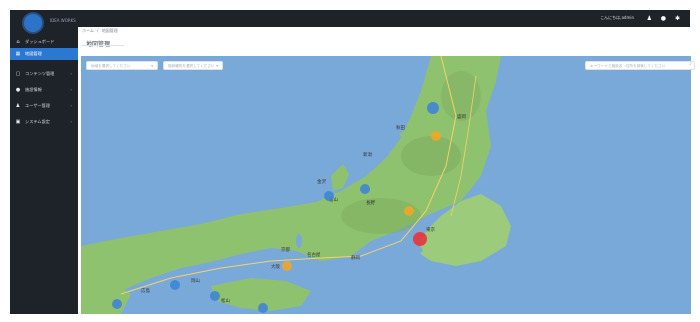  What do you see at coordinates (663, 18) in the screenshot?
I see `notification-icon: ●` at bounding box center [663, 18].